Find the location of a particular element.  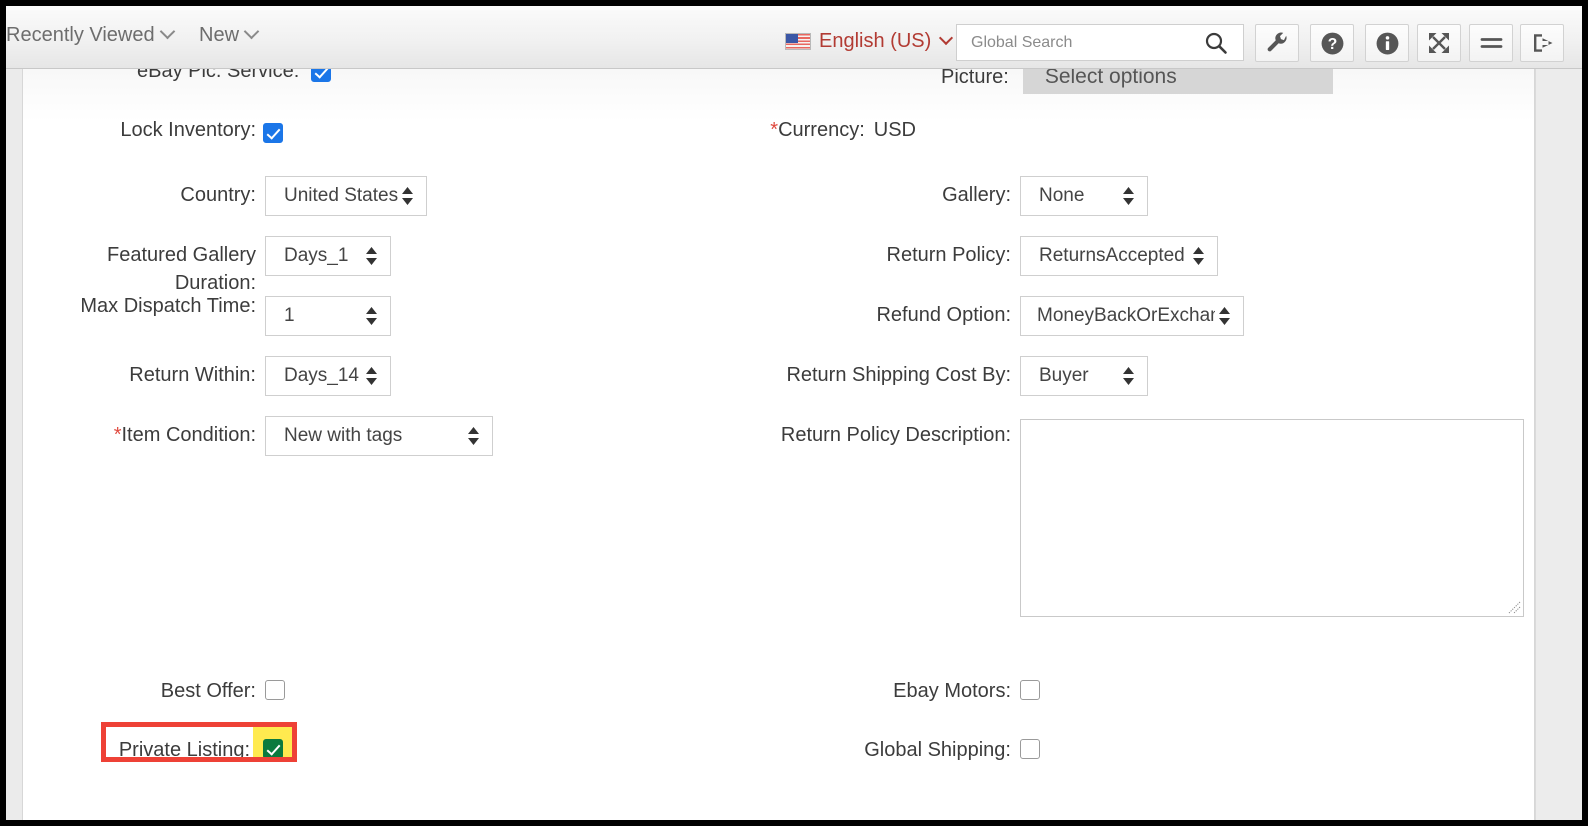

search-input is located at coordinates (1085, 42).